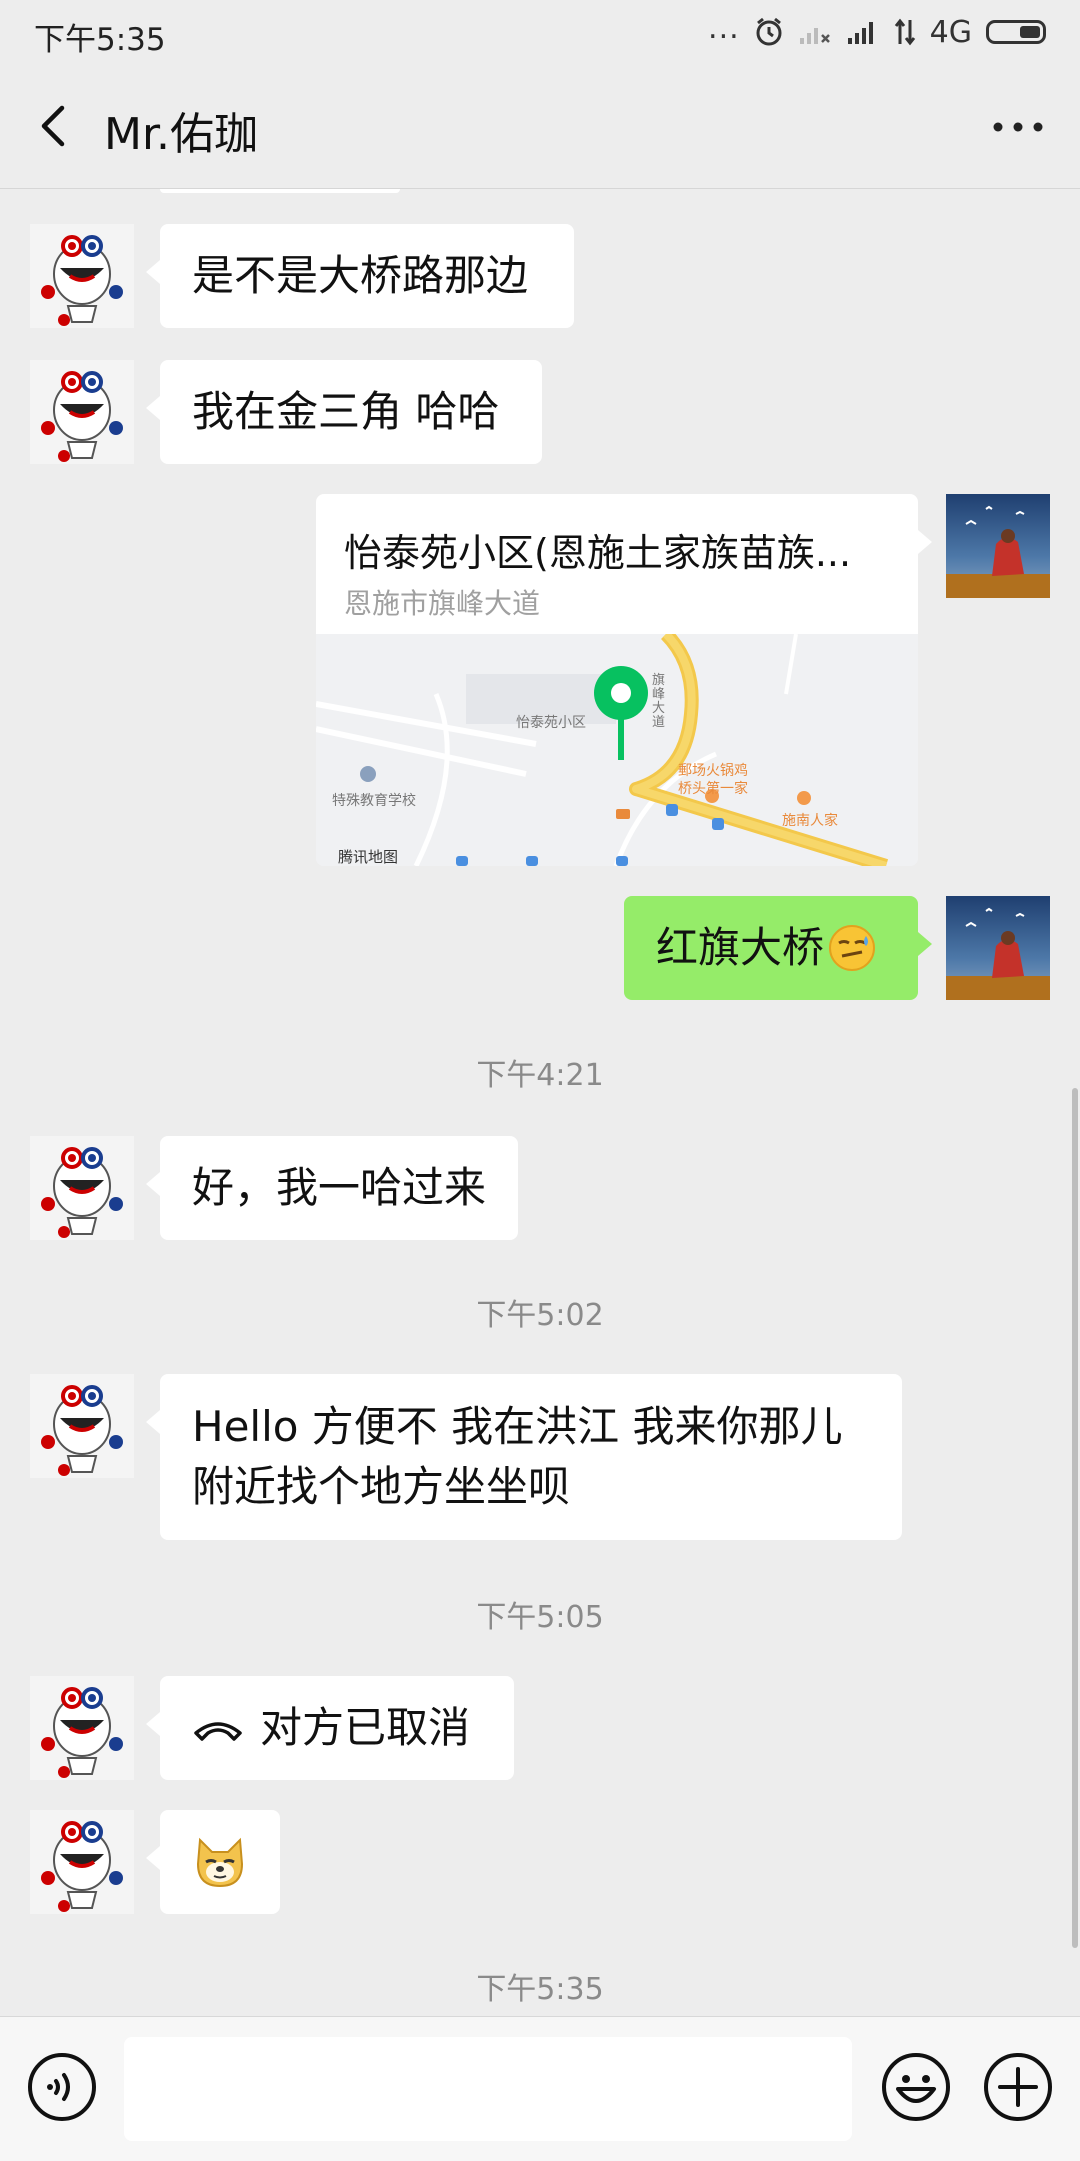 The width and height of the screenshot is (1080, 2161). I want to click on message-text: 是不是大桥路那边, so click(360, 275).